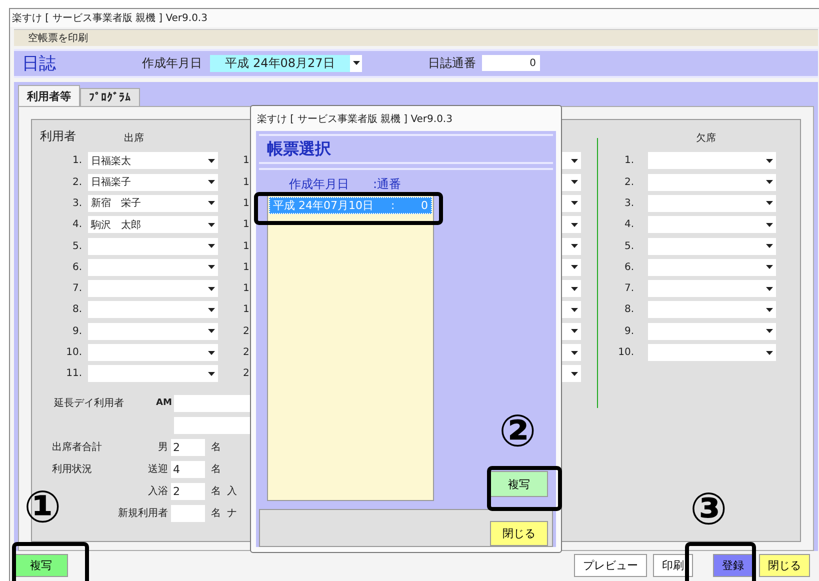  Describe the element at coordinates (158, 492) in the screenshot. I see `totals-sublabel: 入浴` at that location.